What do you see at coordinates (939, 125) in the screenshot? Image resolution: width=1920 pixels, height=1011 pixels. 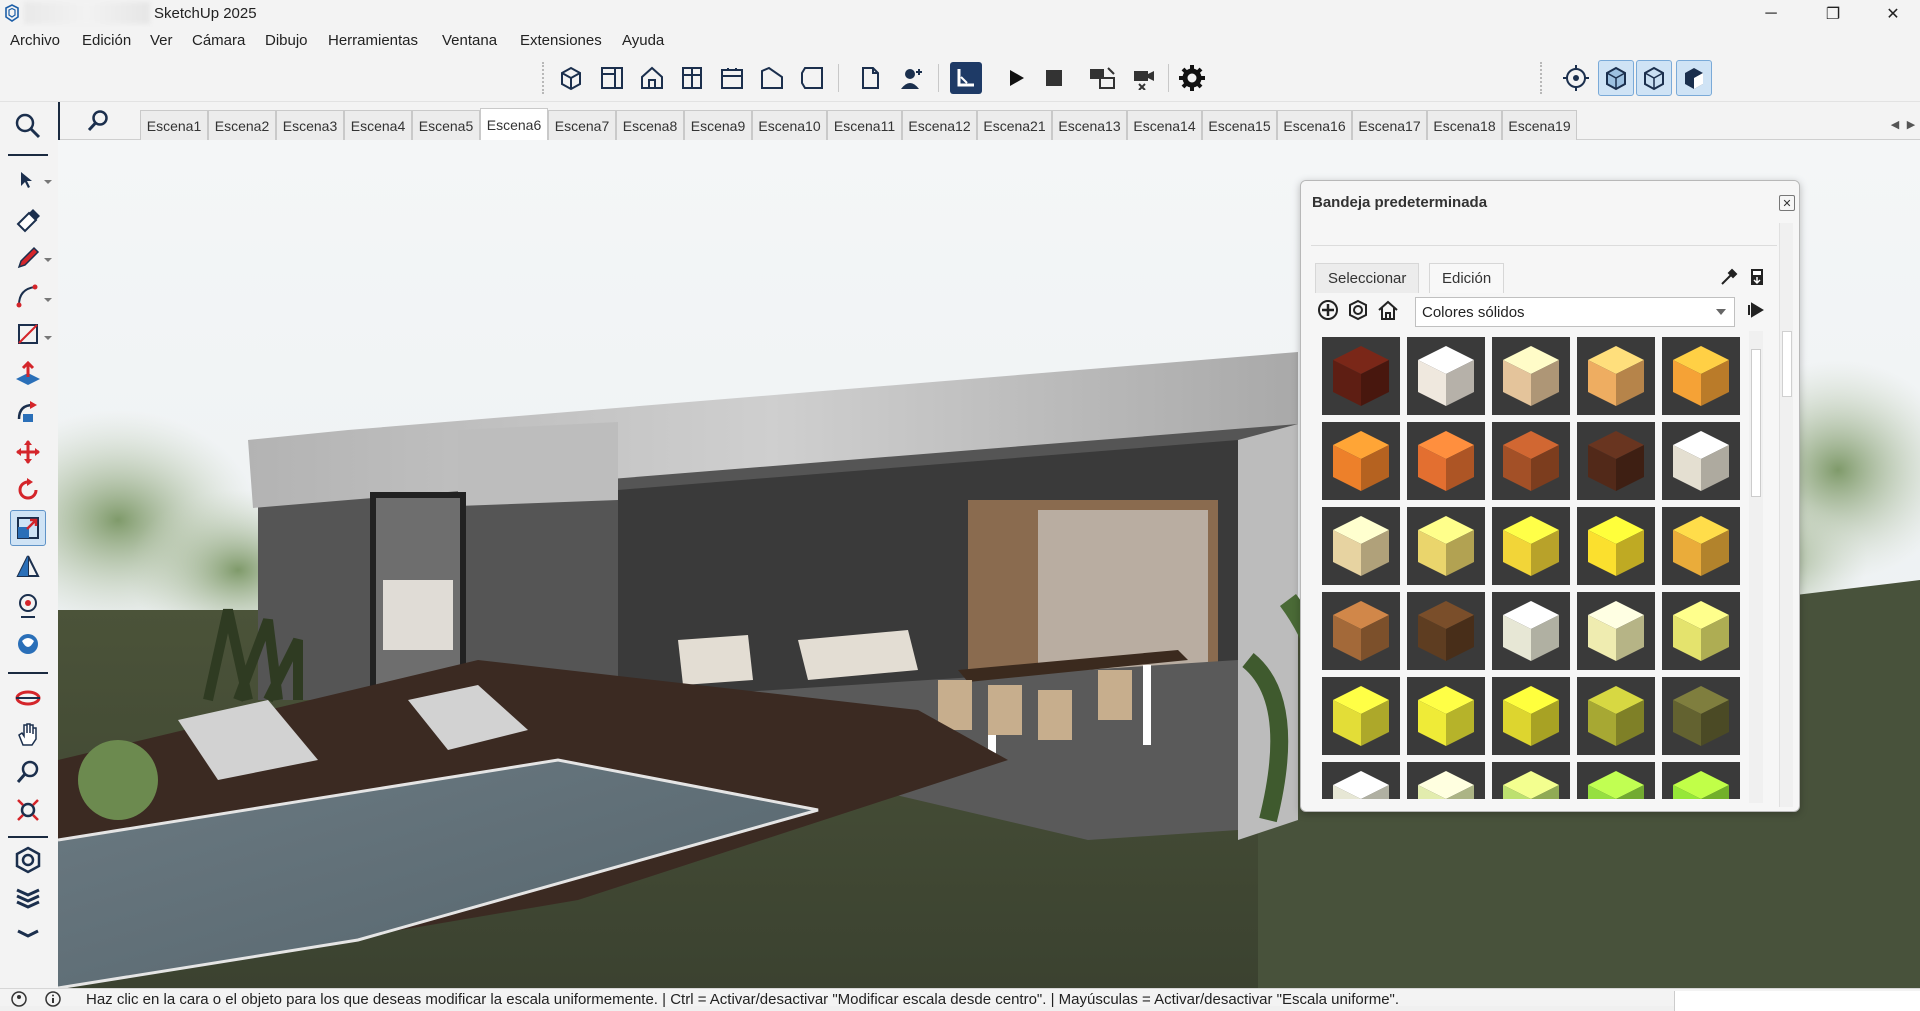 I see `scene-tab: Escena12` at bounding box center [939, 125].